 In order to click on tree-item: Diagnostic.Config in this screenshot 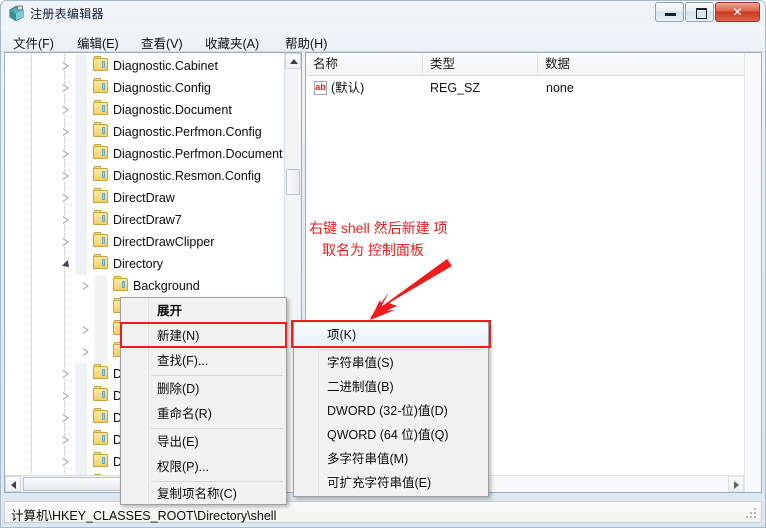, I will do `click(143, 88)`.